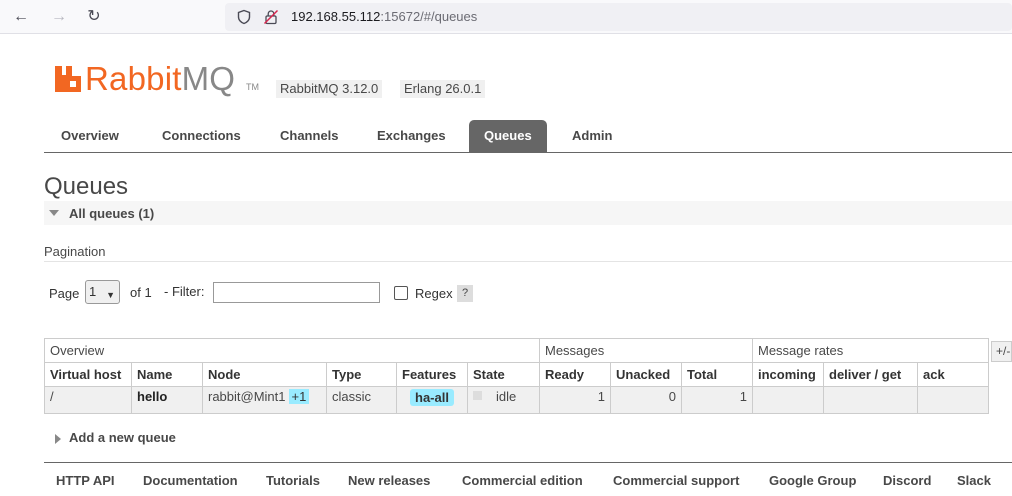  Describe the element at coordinates (86, 186) in the screenshot. I see `page-title: Queues` at that location.